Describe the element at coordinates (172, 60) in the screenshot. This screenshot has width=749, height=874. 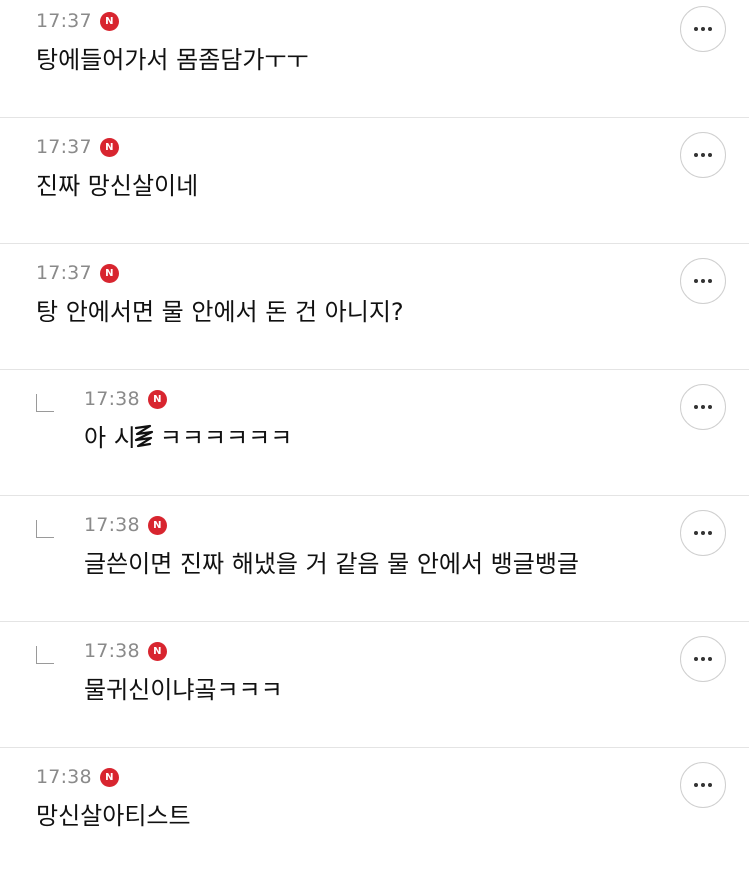
I see `comment-text: 탕에들어가서 몸좀담가ㅜㅜ` at that location.